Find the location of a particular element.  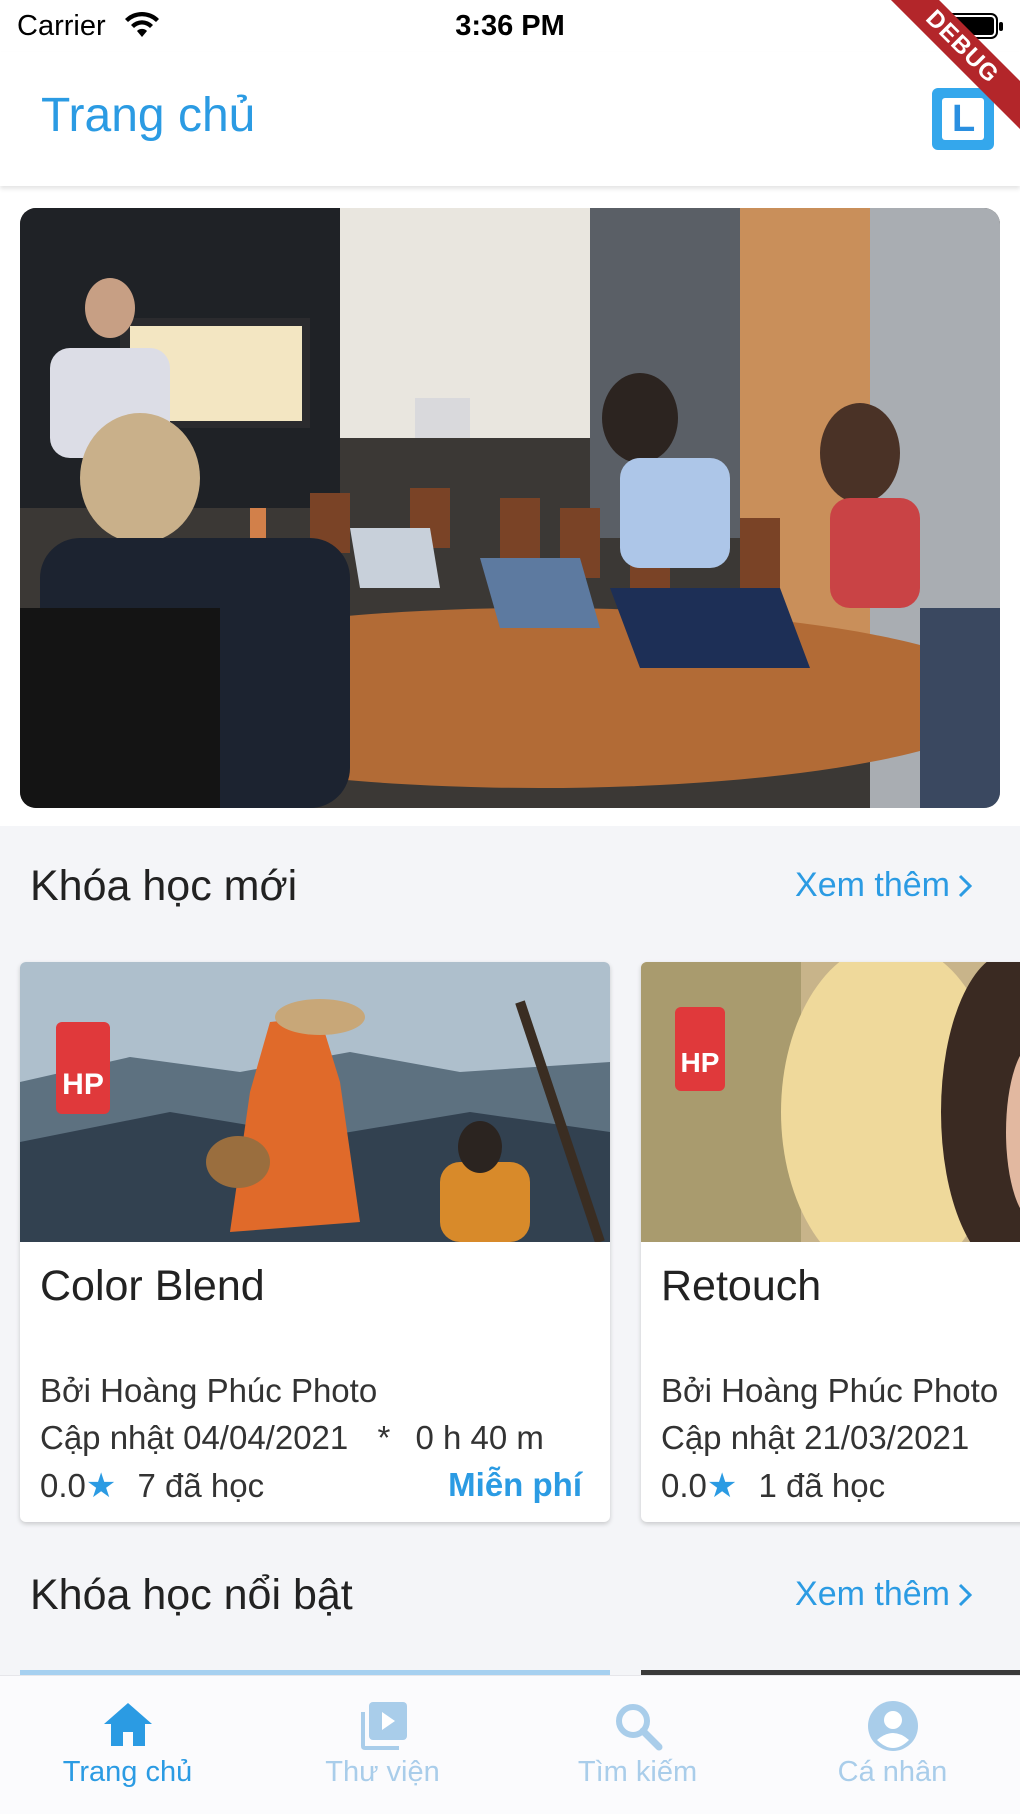

new-courses-see-more: Xem thêm is located at coordinates (883, 885).